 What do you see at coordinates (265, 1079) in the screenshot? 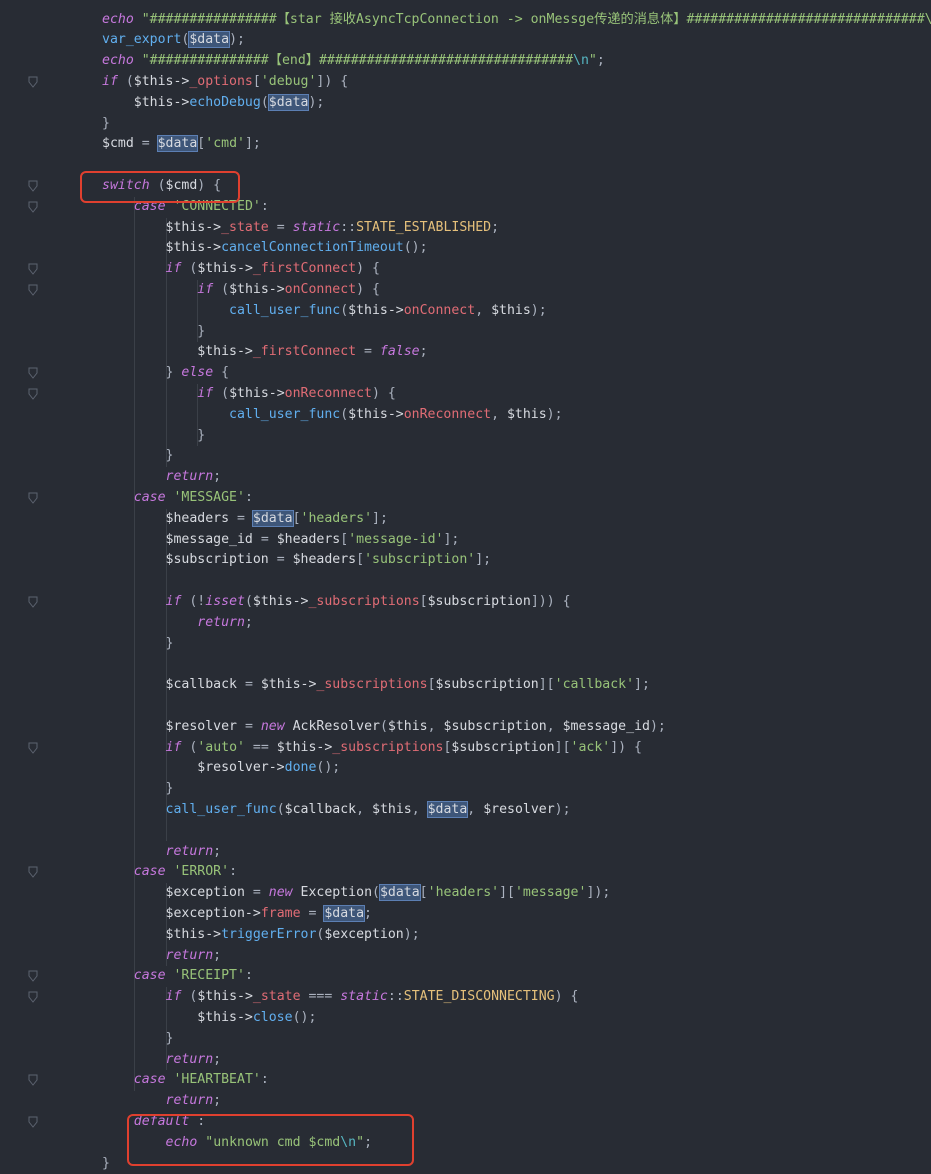
I see `code-token: :` at bounding box center [265, 1079].